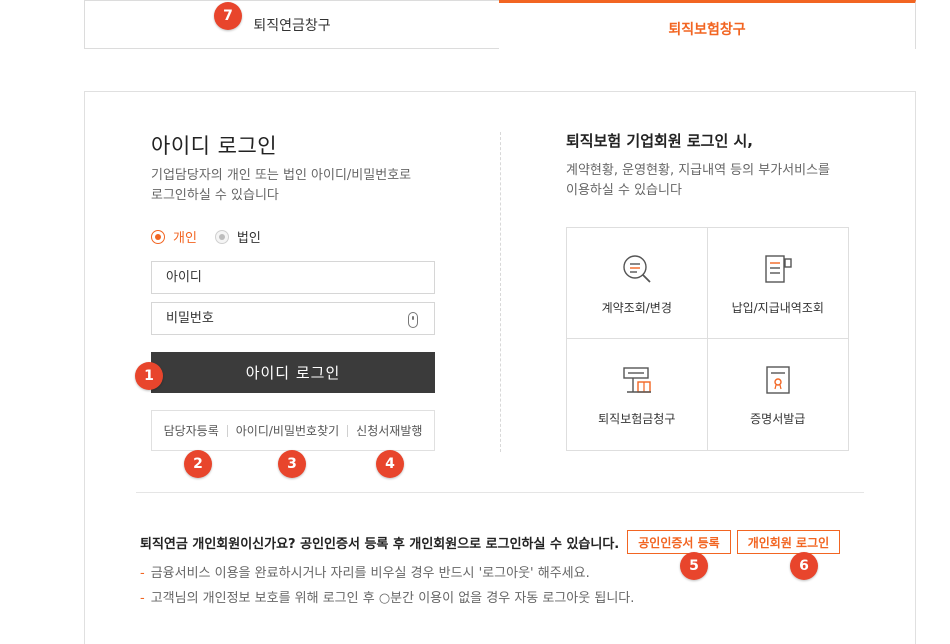 Image resolution: width=950 pixels, height=644 pixels. I want to click on radio-personal: 개인, so click(174, 236).